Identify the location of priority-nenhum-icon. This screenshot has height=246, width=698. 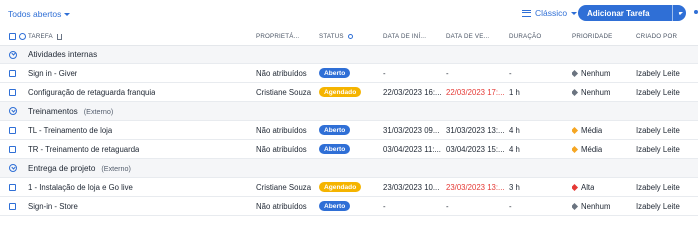
(575, 73).